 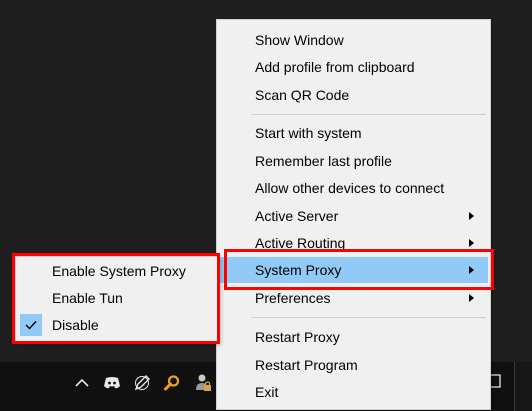 What do you see at coordinates (353, 95) in the screenshot?
I see `menu-item-scan-qr-code: Scan QR Code` at bounding box center [353, 95].